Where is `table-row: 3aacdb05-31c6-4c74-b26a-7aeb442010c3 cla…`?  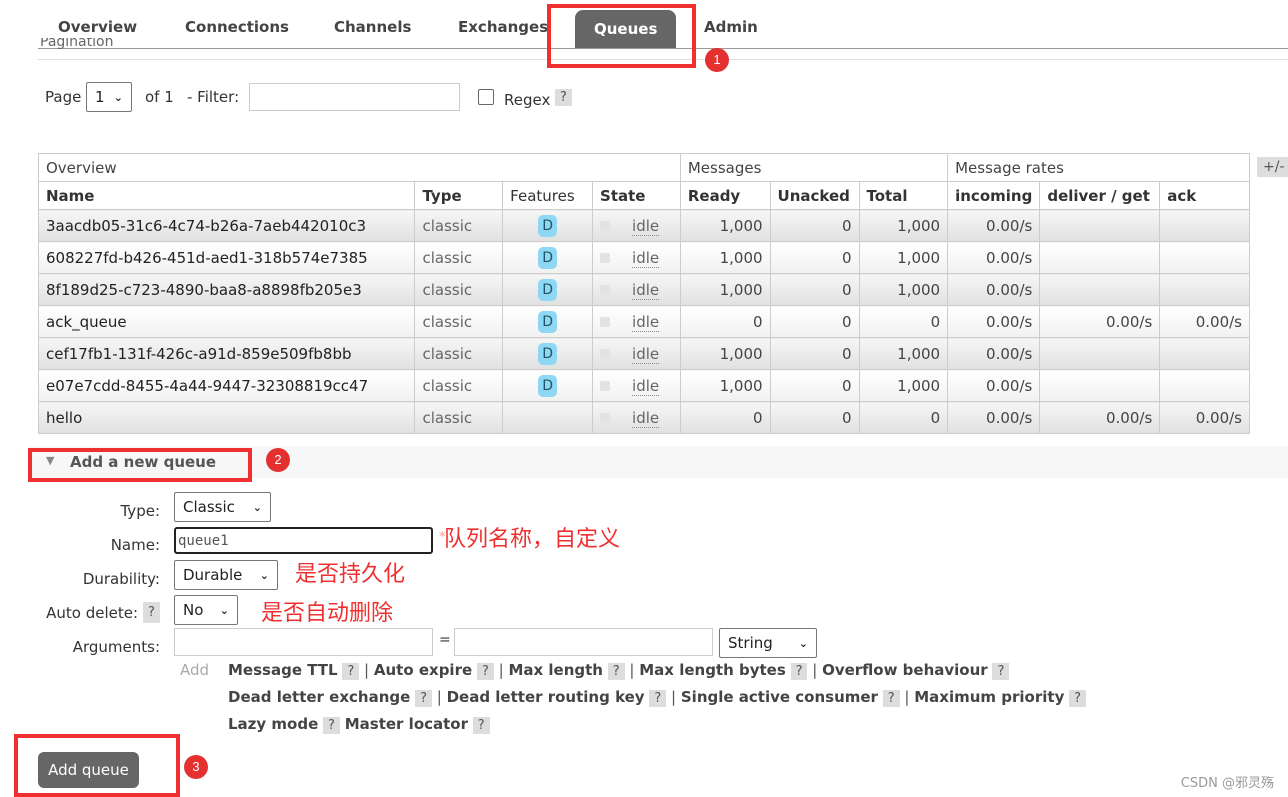 table-row: 3aacdb05-31c6-4c74-b26a-7aeb442010c3 cla… is located at coordinates (643, 225).